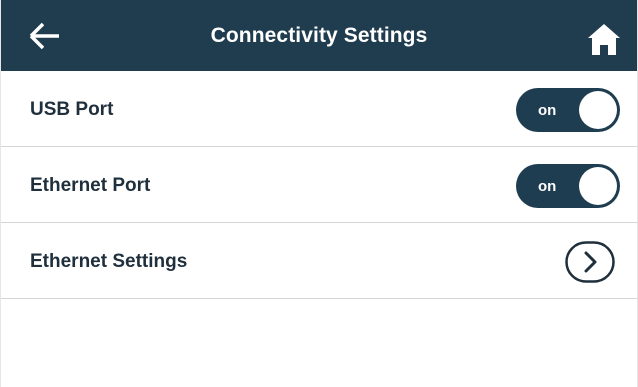  I want to click on page-title: Connectivity Settings, so click(319, 35).